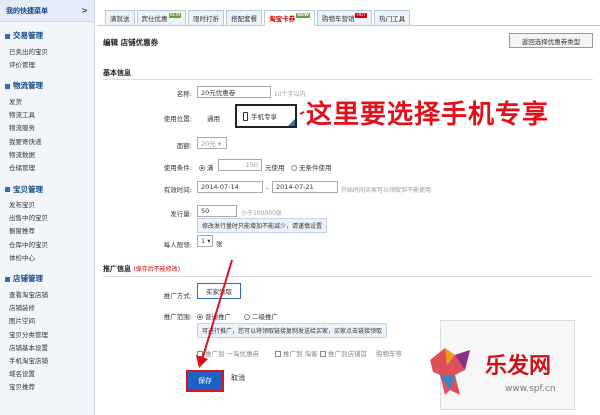  Describe the element at coordinates (450, 371) in the screenshot. I see `watermark-logo` at that location.